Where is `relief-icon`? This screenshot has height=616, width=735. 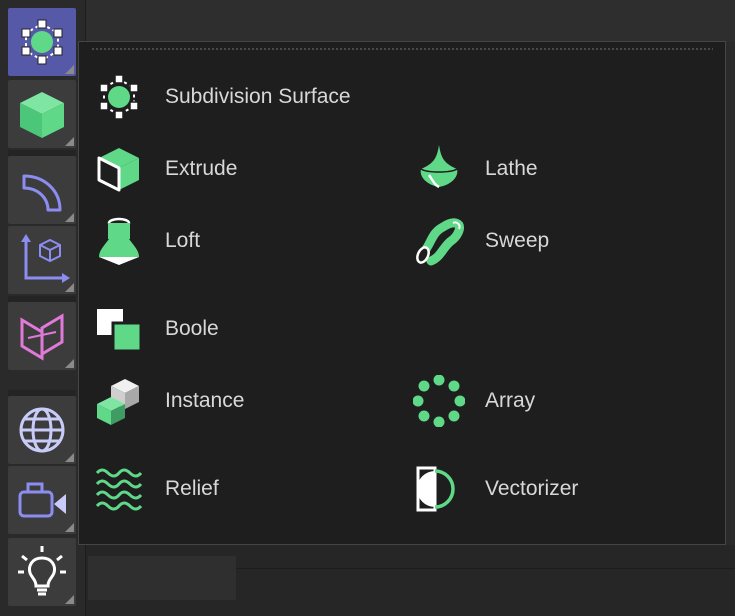
relief-icon is located at coordinates (119, 489).